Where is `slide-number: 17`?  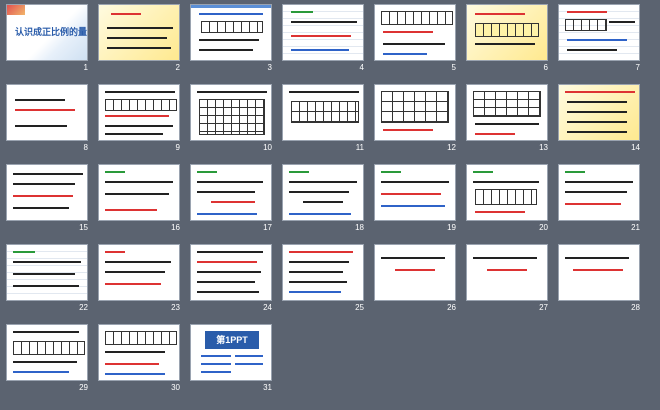 slide-number: 17 is located at coordinates (267, 227).